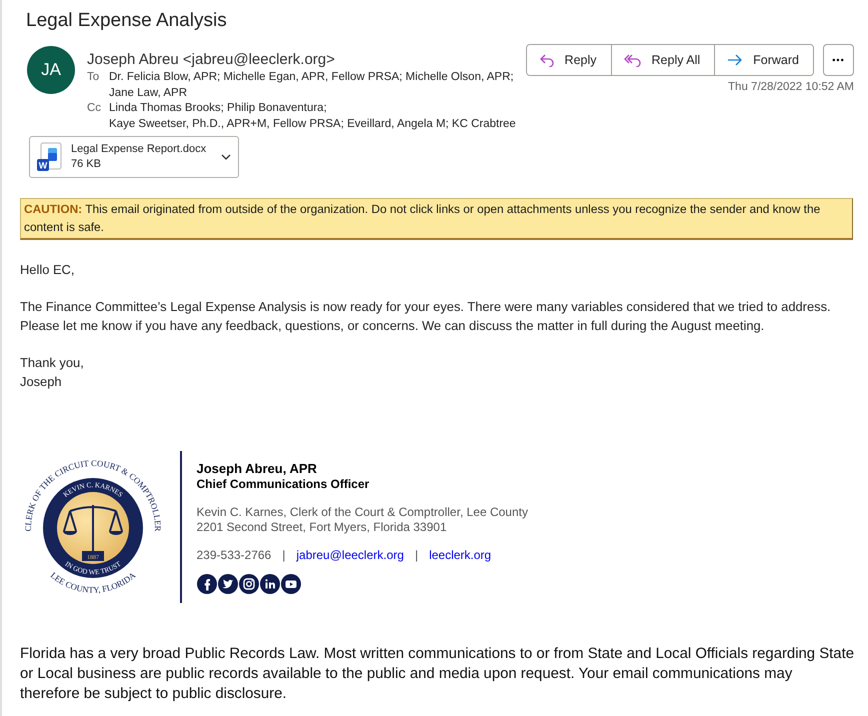 This screenshot has width=868, height=716. I want to click on body-text: Thank you,, so click(52, 363).